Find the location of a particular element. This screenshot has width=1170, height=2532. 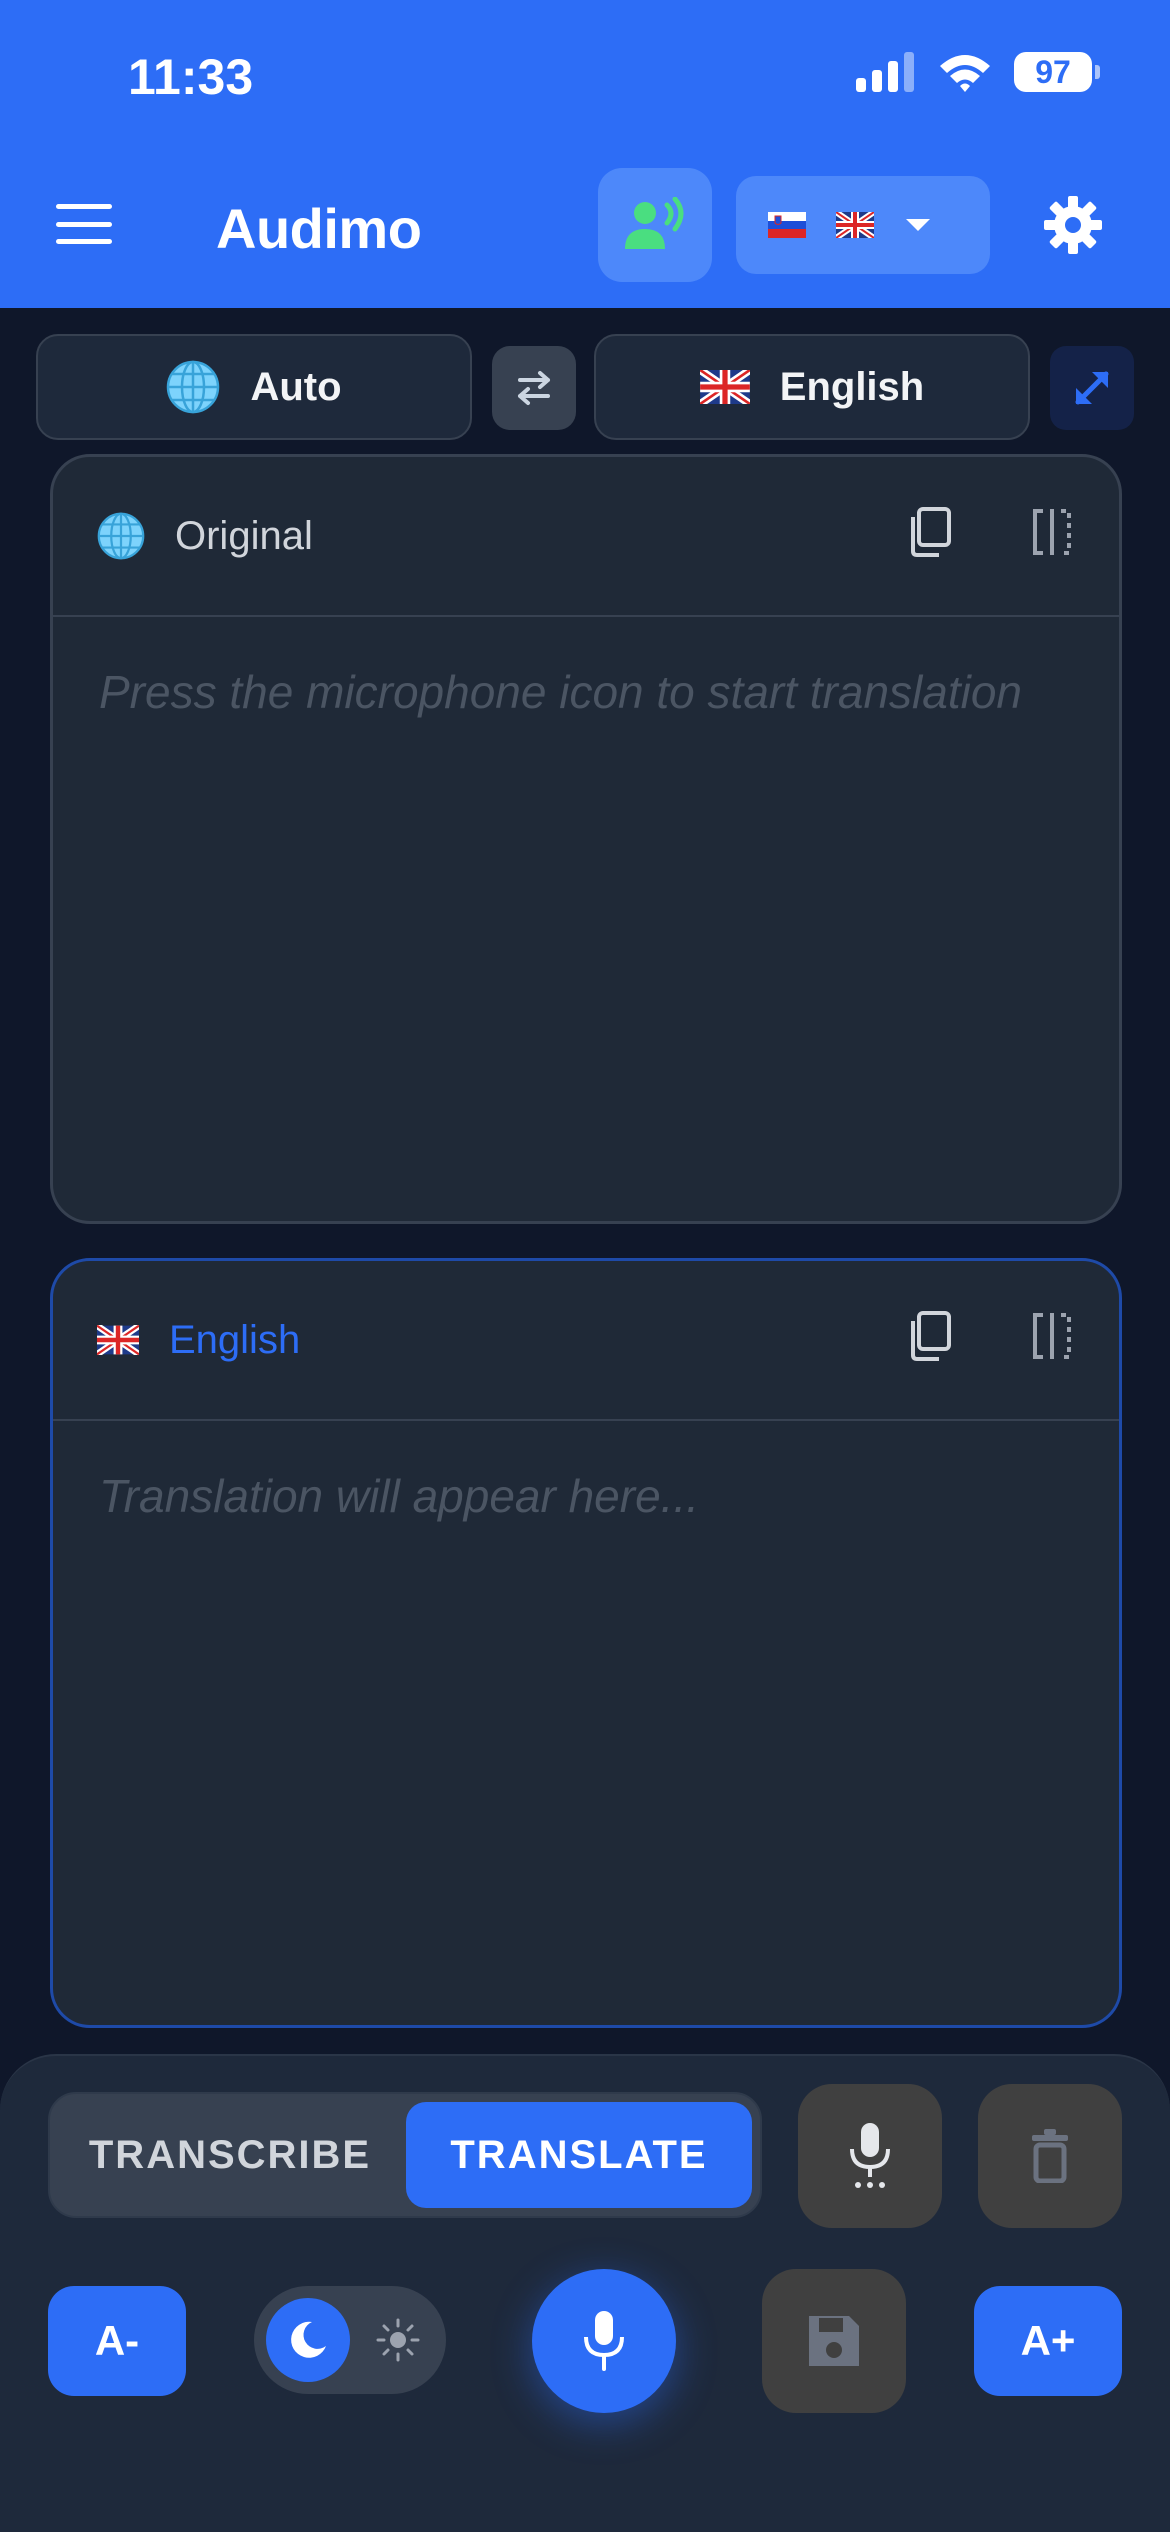

microphone-dots-icon is located at coordinates (870, 2155).